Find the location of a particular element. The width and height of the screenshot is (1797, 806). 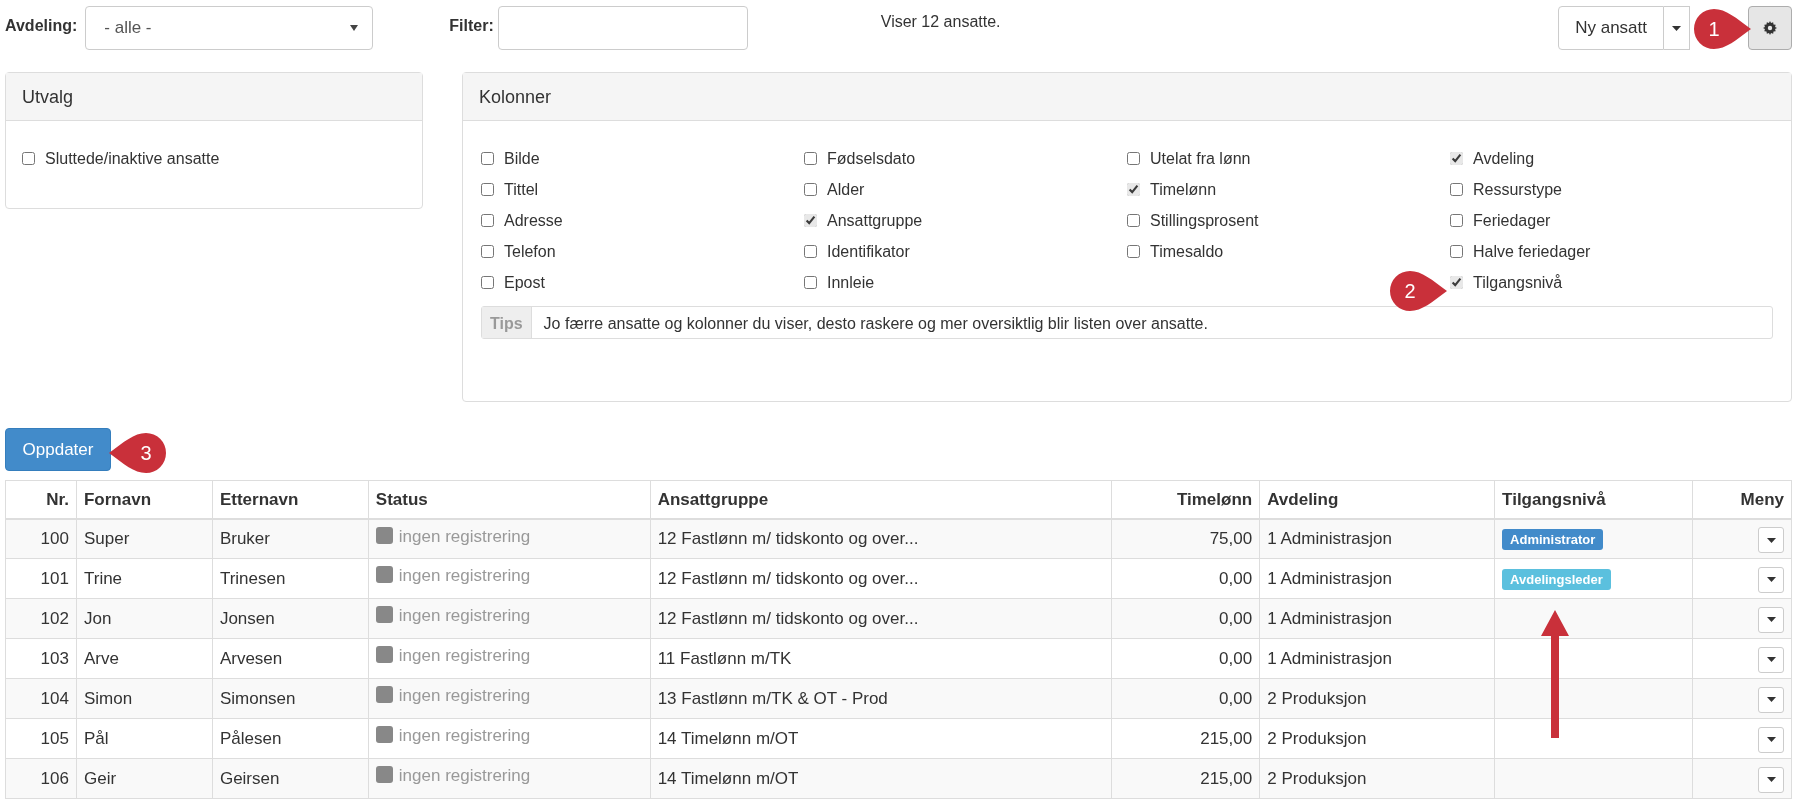

checkbox-label: Identifikator is located at coordinates (868, 251).